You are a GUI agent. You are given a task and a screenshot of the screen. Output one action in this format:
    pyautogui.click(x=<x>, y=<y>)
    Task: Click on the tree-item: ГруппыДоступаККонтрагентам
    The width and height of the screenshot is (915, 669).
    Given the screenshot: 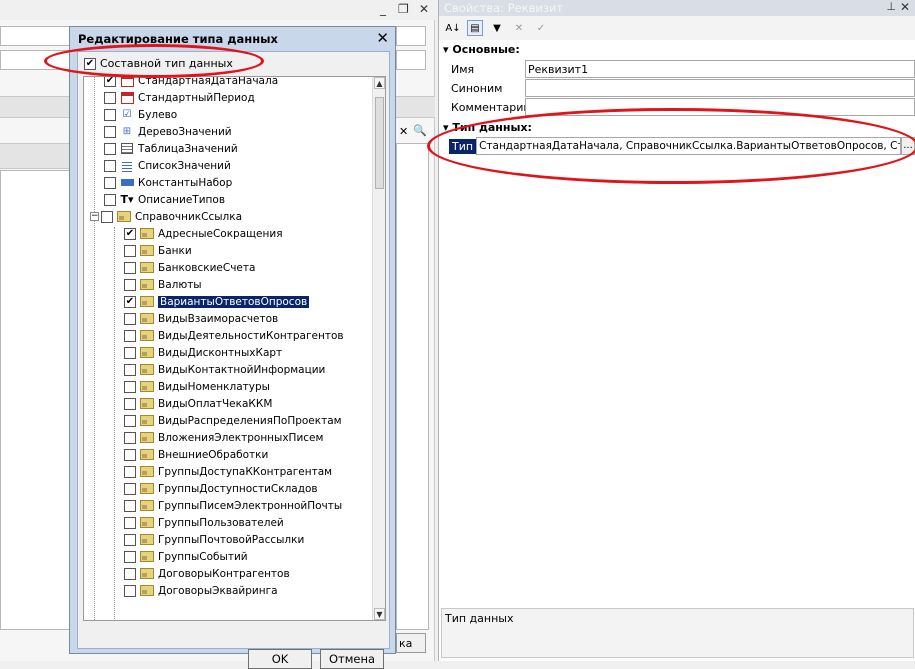 What is the action you would take?
    pyautogui.click(x=208, y=471)
    